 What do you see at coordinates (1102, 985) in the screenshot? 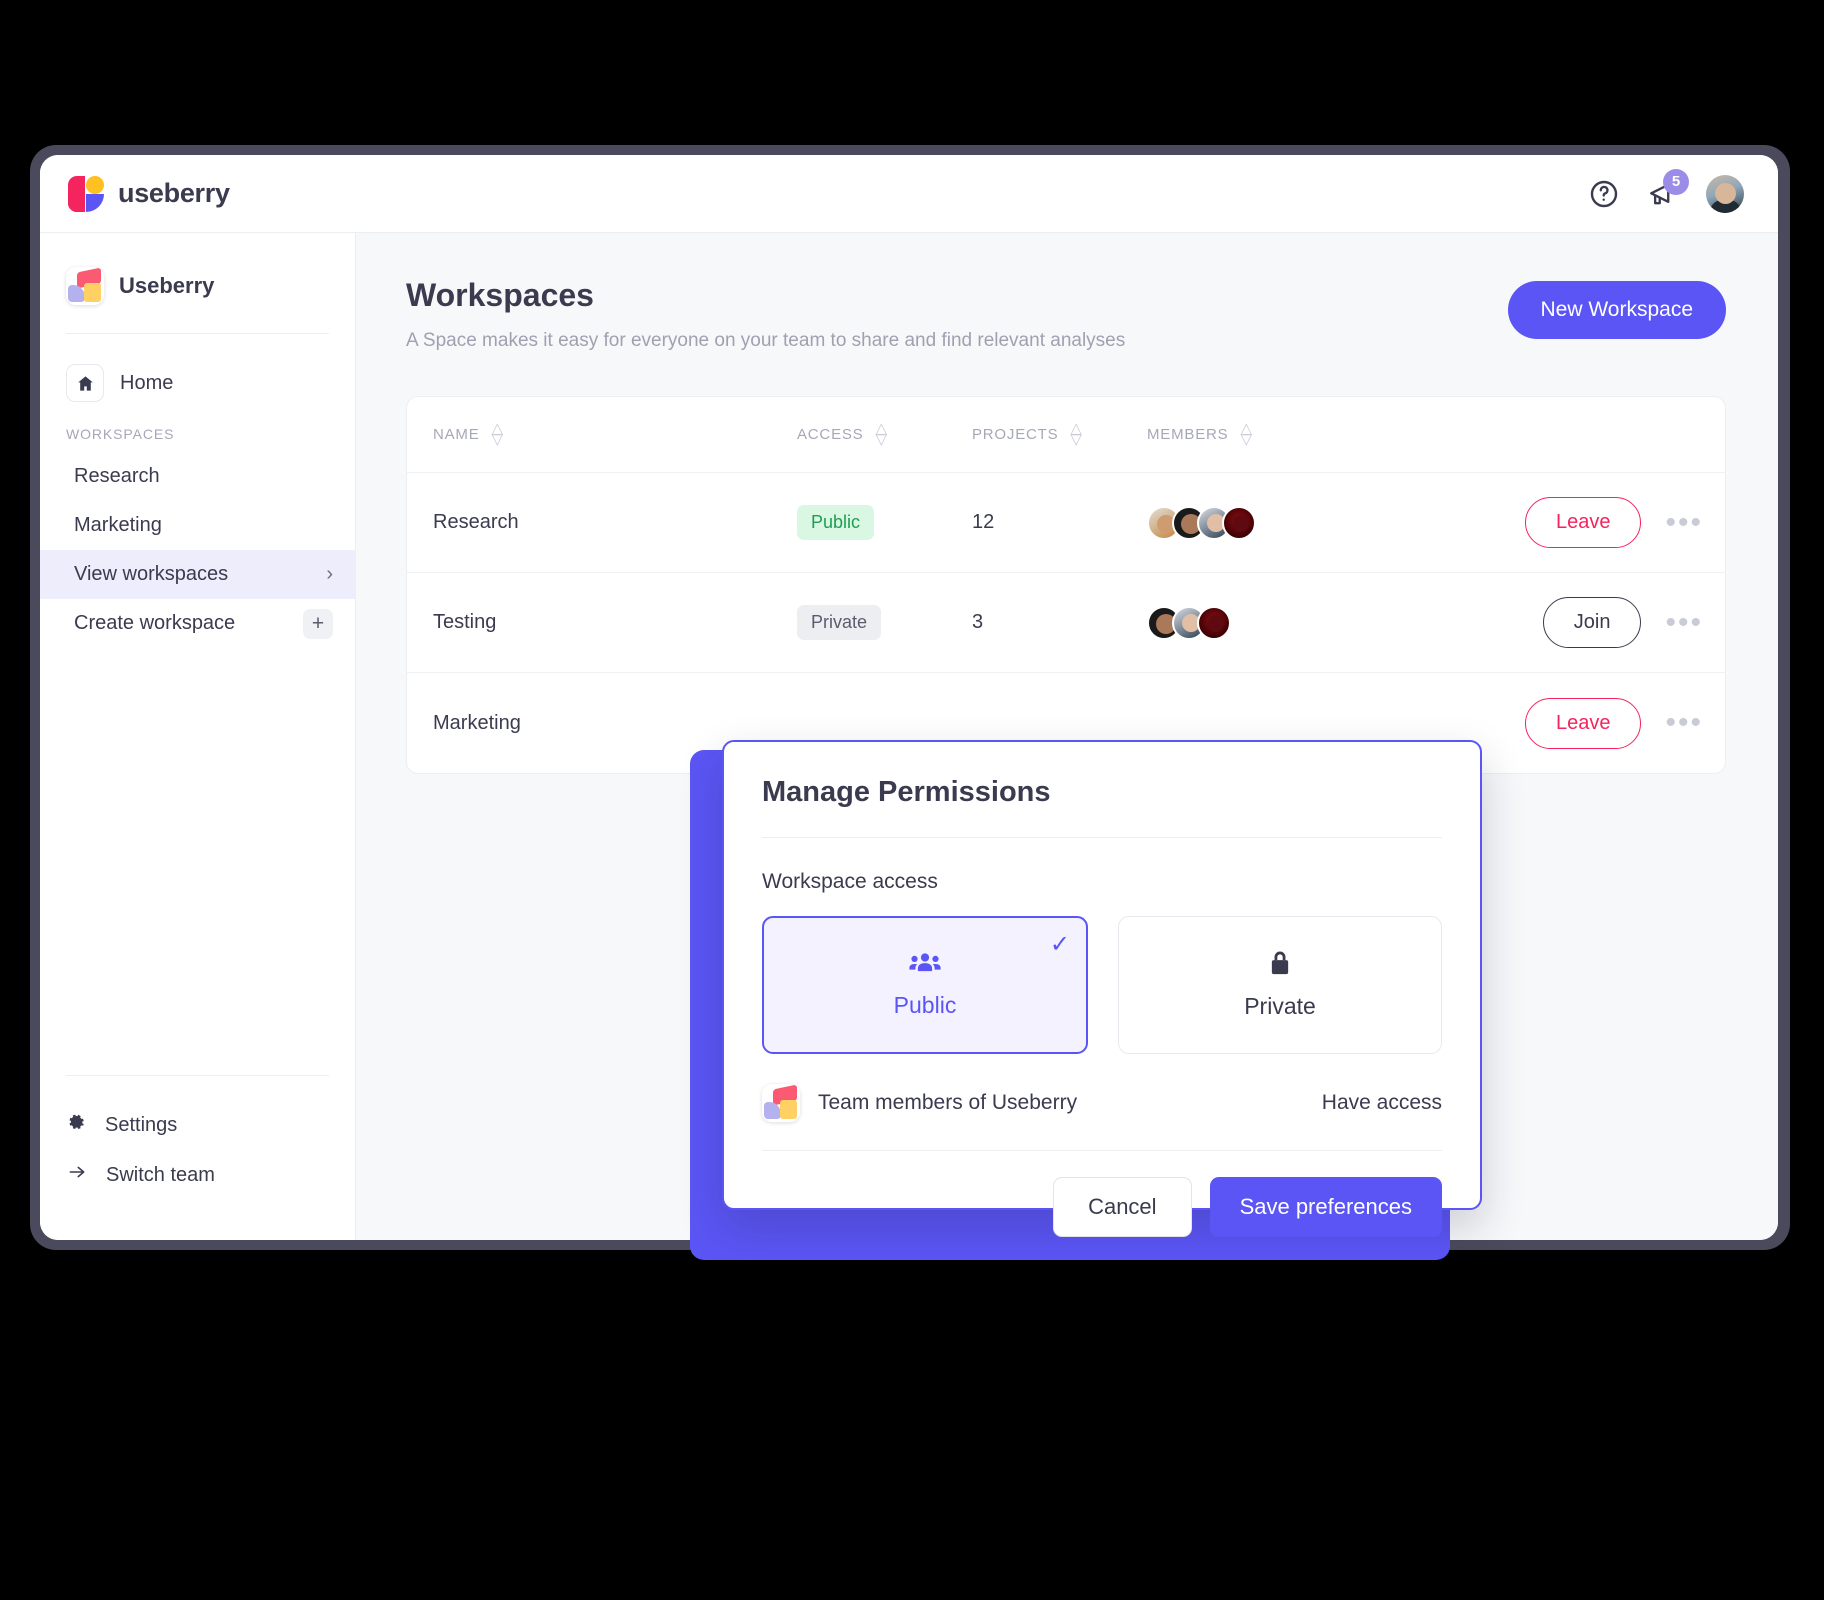
I see `access-options: ✓ Public Private` at bounding box center [1102, 985].